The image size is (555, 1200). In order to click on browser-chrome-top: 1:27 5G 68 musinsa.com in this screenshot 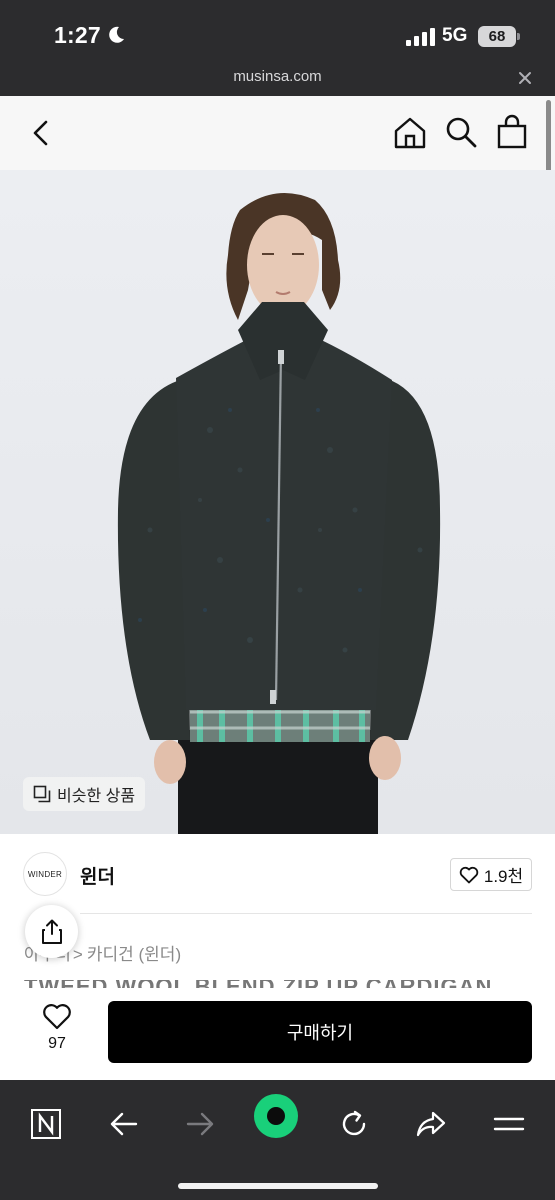, I will do `click(277, 48)`.